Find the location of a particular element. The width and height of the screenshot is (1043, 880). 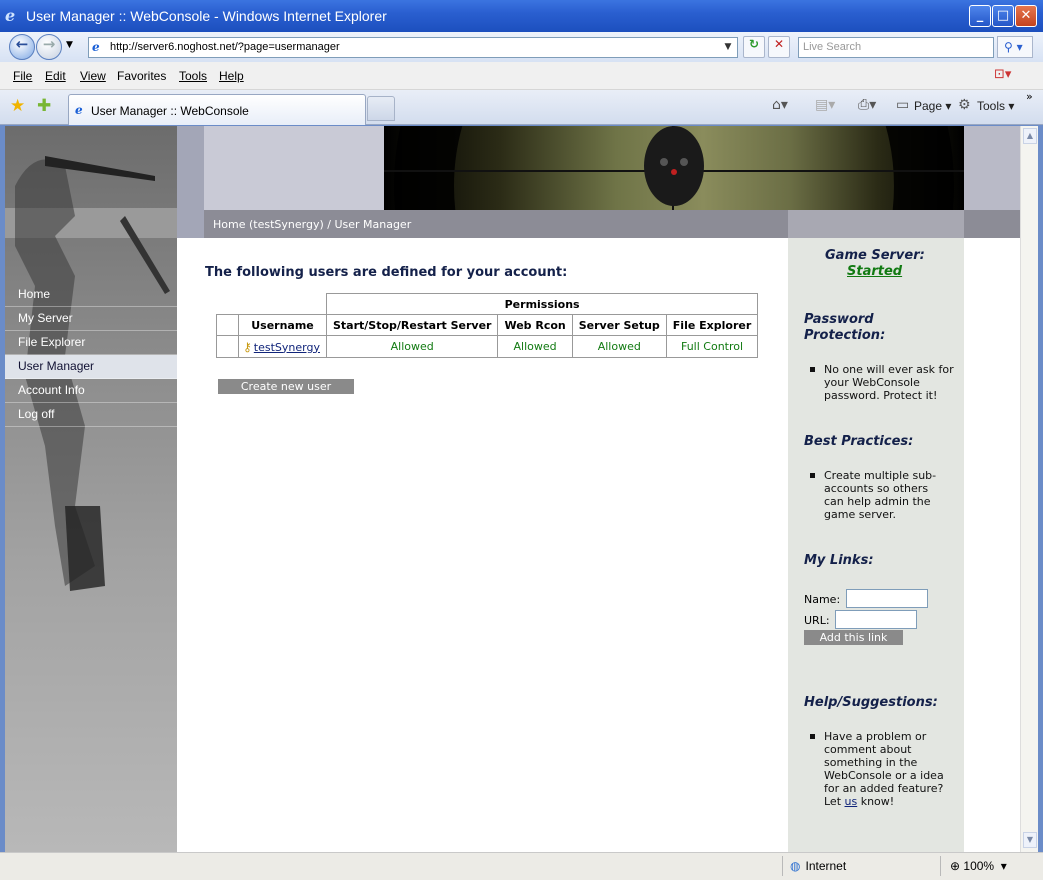

breadcrumb-right-block is located at coordinates (876, 224).